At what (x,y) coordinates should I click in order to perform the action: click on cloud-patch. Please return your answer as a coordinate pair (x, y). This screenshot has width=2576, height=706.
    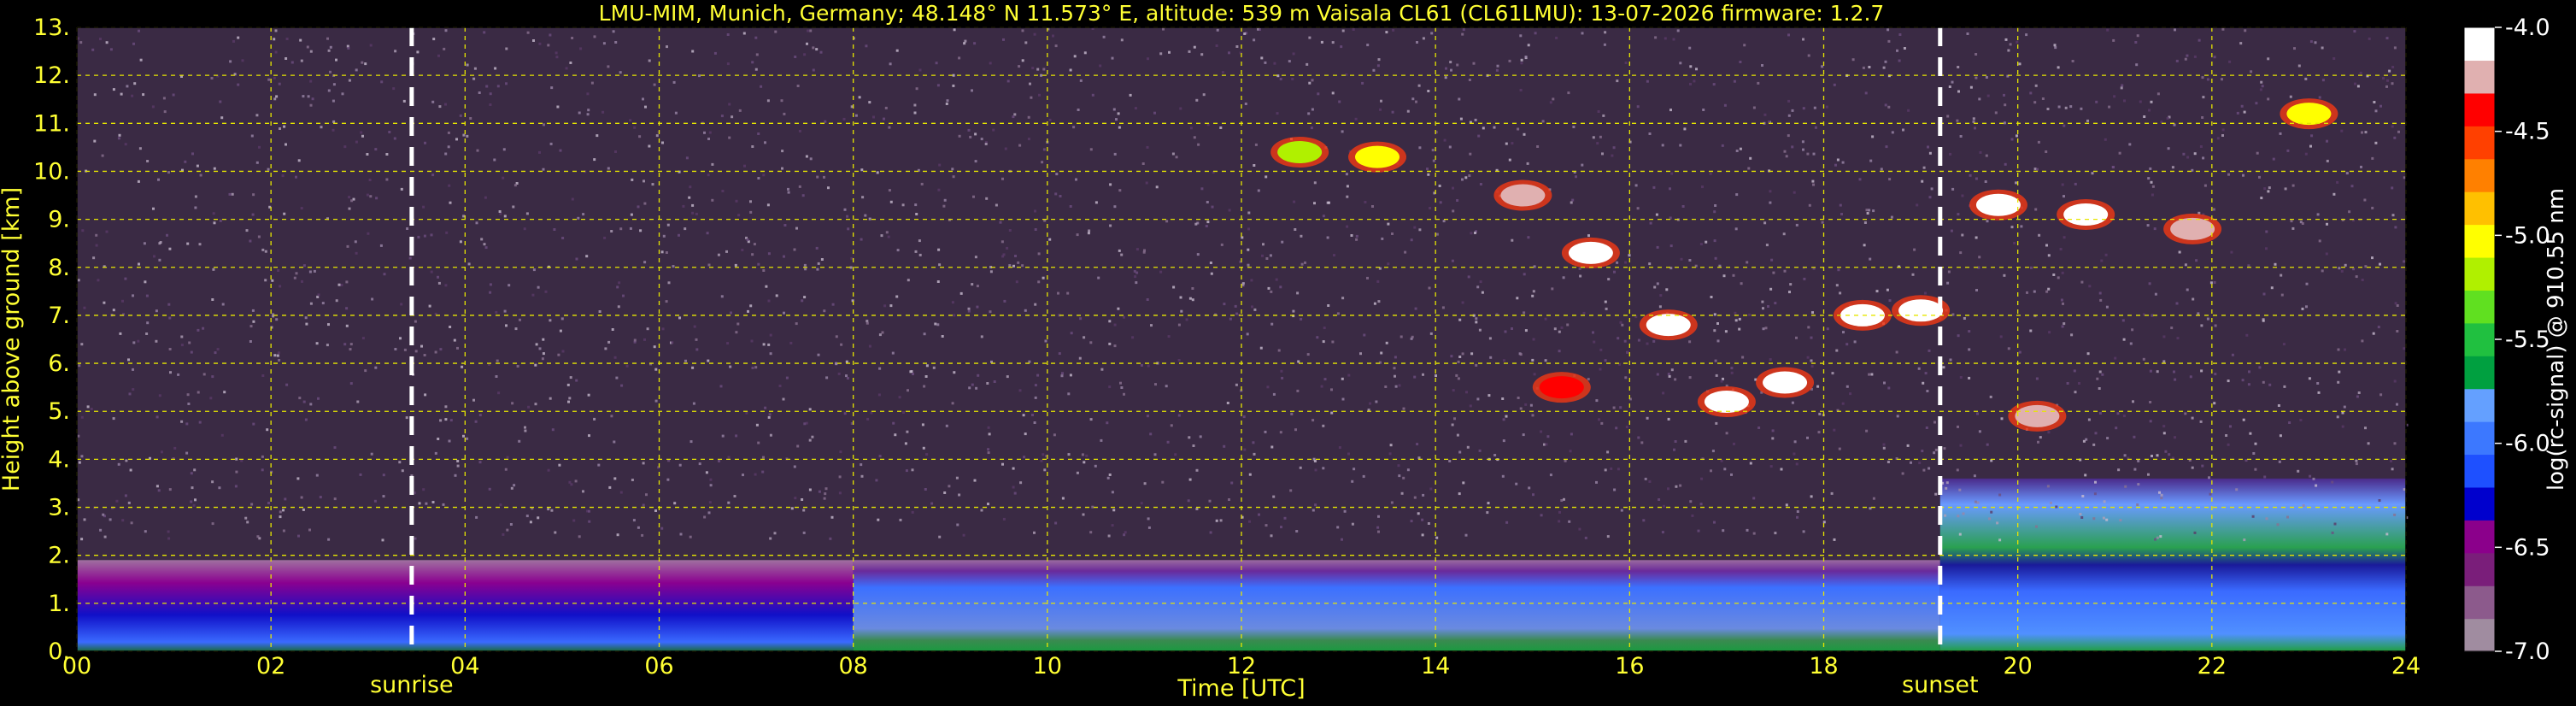
    Looking at the image, I should click on (1668, 325).